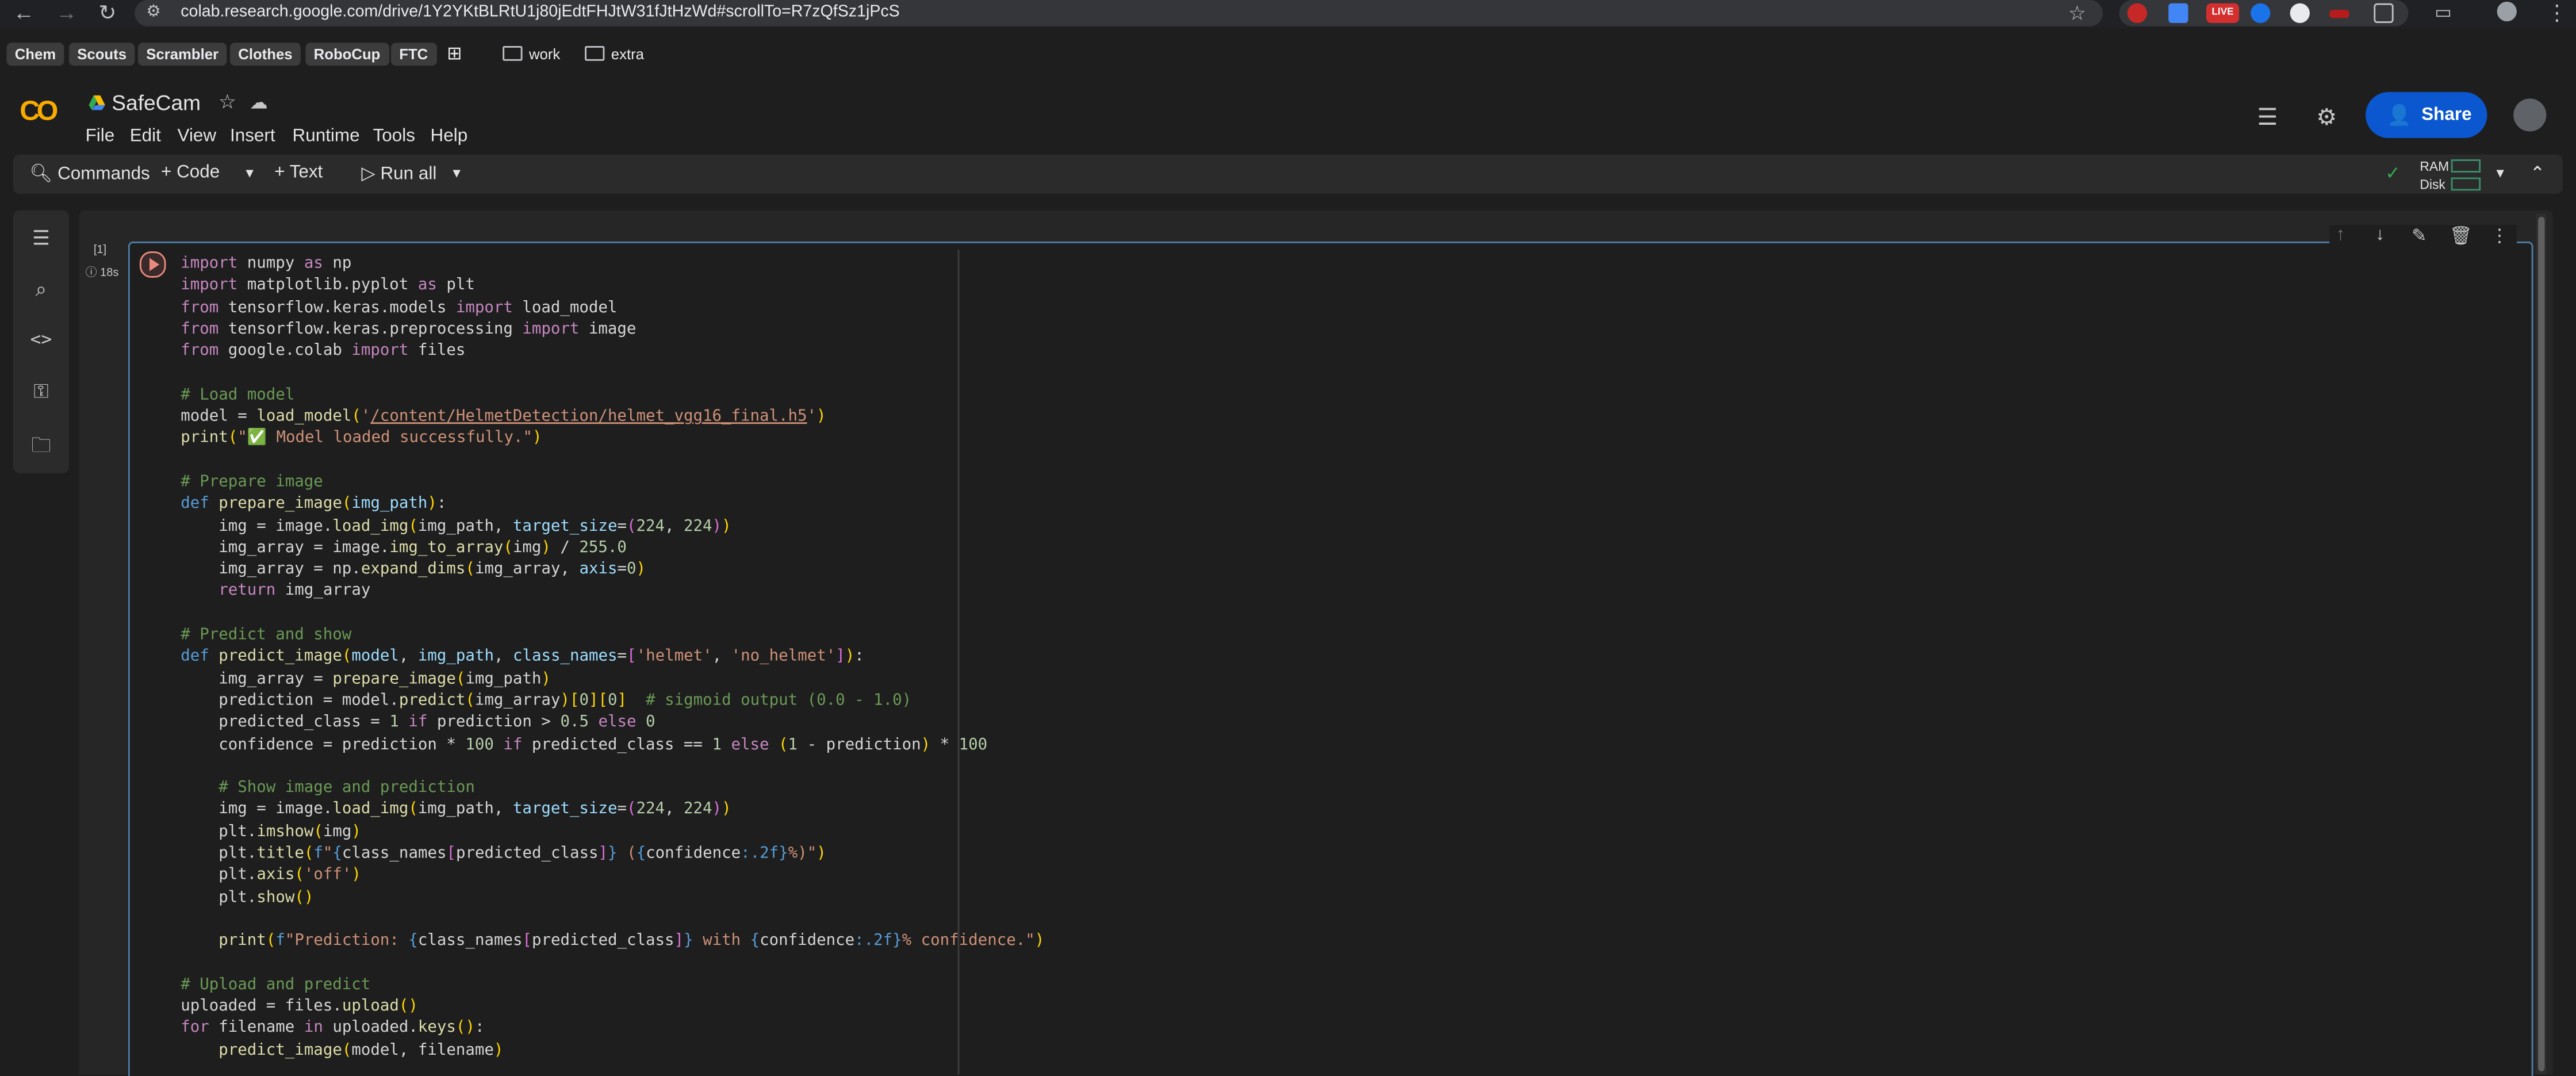 The height and width of the screenshot is (1076, 2576). I want to click on bookmark-robocup: RoboCup, so click(347, 54).